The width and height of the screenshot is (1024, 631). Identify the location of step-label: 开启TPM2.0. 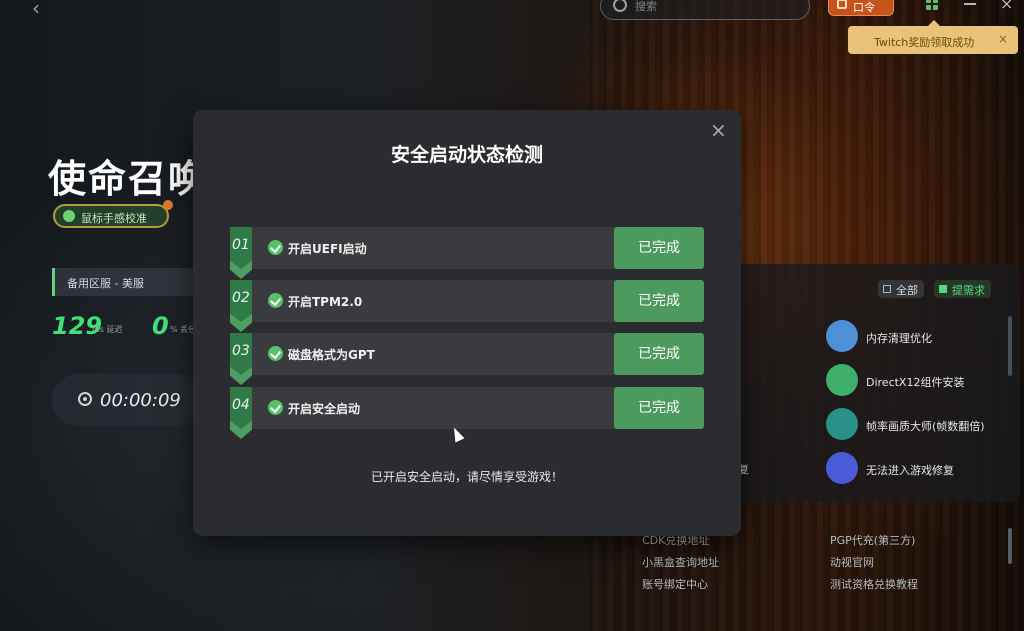
(325, 302).